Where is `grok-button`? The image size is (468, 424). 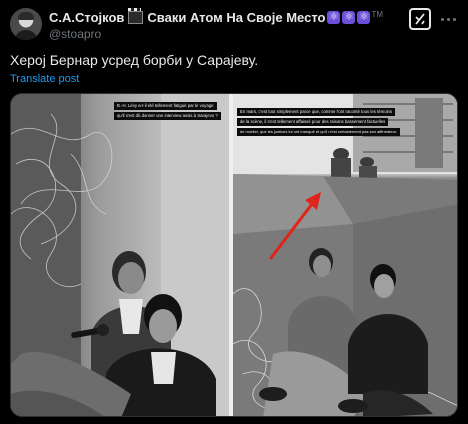
grok-button is located at coordinates (420, 19).